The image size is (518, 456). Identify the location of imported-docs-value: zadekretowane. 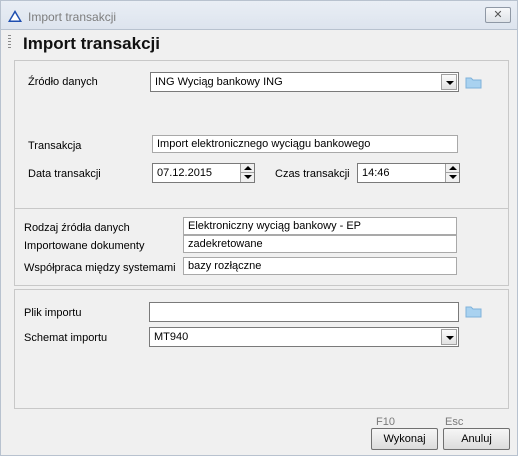
(225, 244).